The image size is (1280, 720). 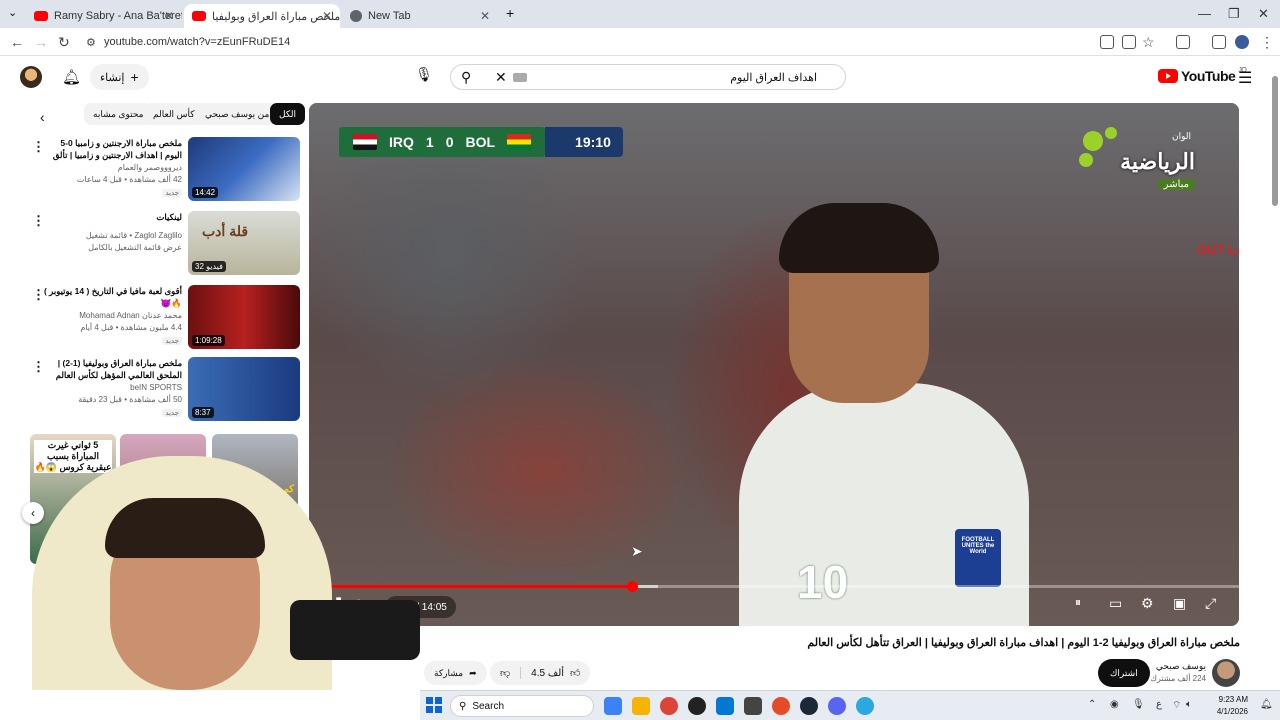 What do you see at coordinates (150, 167) in the screenshot?
I see `channel-name: ديروووصمر والعمام` at bounding box center [150, 167].